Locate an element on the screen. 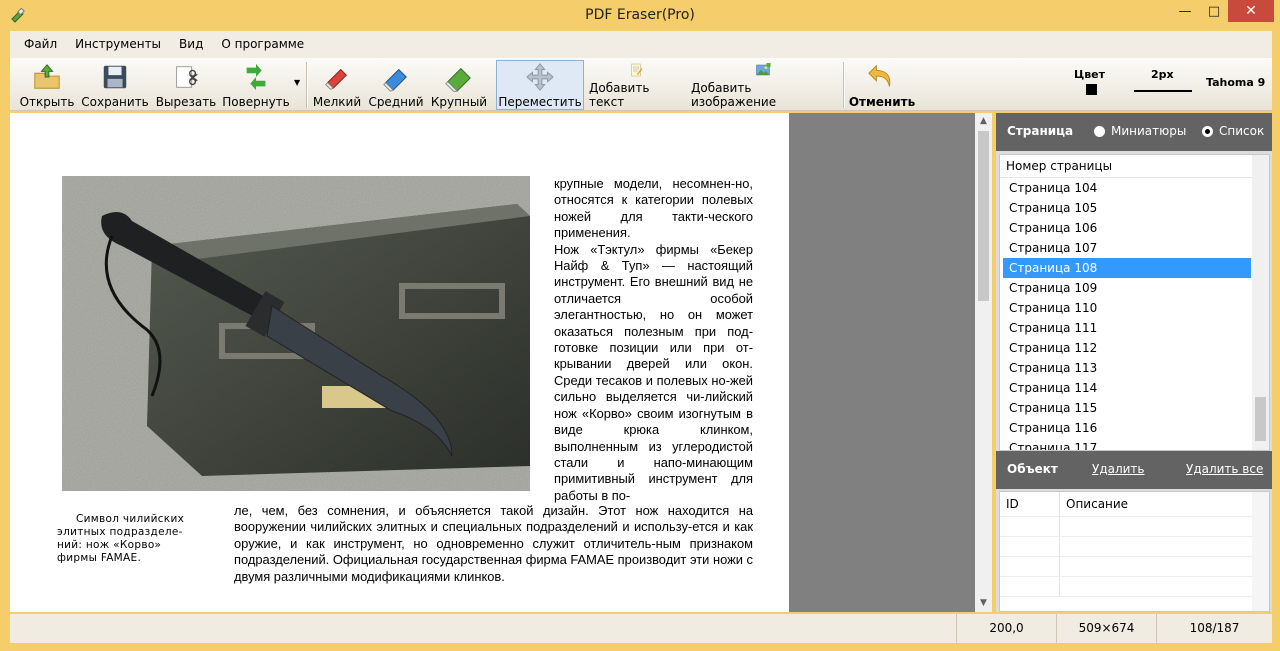 The image size is (1280, 651). save-button: Сохранить is located at coordinates (115, 85).